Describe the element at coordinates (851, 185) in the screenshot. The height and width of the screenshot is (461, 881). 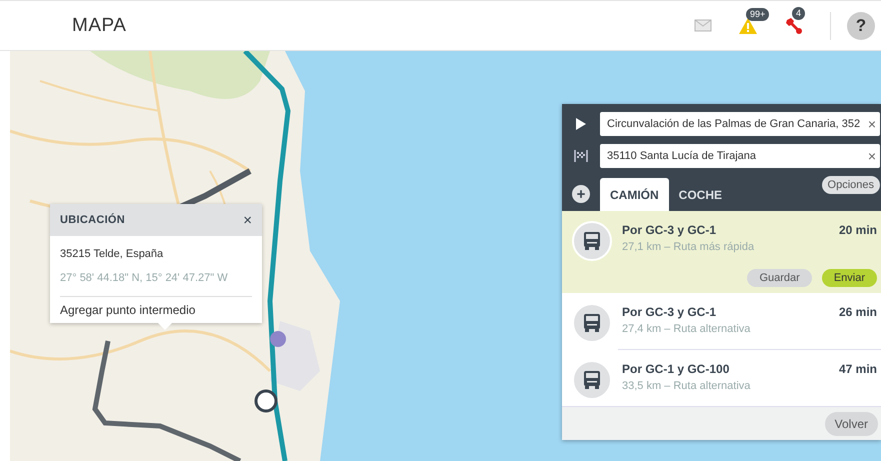
I see `options-button: Opciones` at that location.